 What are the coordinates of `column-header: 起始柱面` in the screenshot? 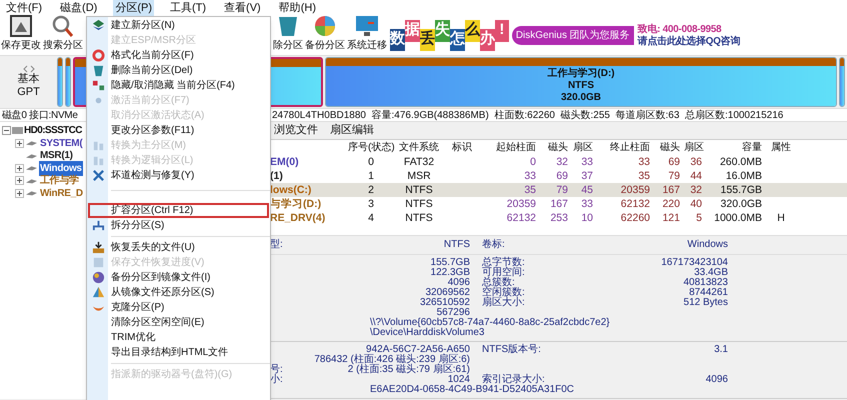 It's located at (510, 147).